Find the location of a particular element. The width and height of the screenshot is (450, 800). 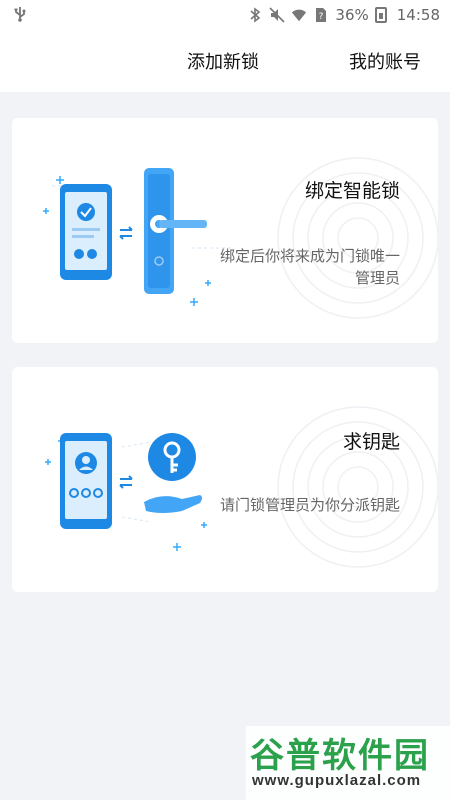

sim-unknown-icon: ? is located at coordinates (321, 15).